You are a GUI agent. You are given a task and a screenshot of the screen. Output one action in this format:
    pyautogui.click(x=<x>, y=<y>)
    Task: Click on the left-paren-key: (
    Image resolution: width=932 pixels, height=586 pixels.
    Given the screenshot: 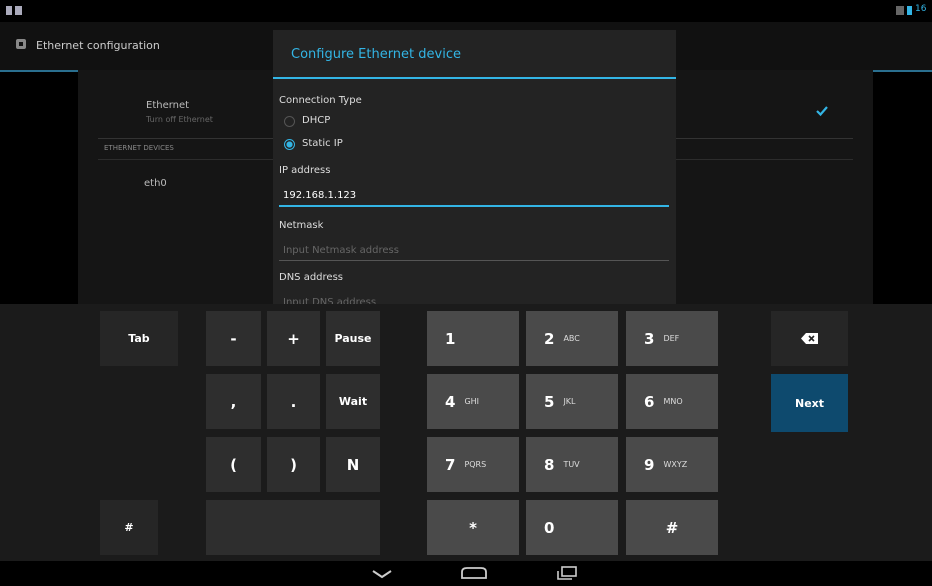 What is the action you would take?
    pyautogui.click(x=233, y=464)
    